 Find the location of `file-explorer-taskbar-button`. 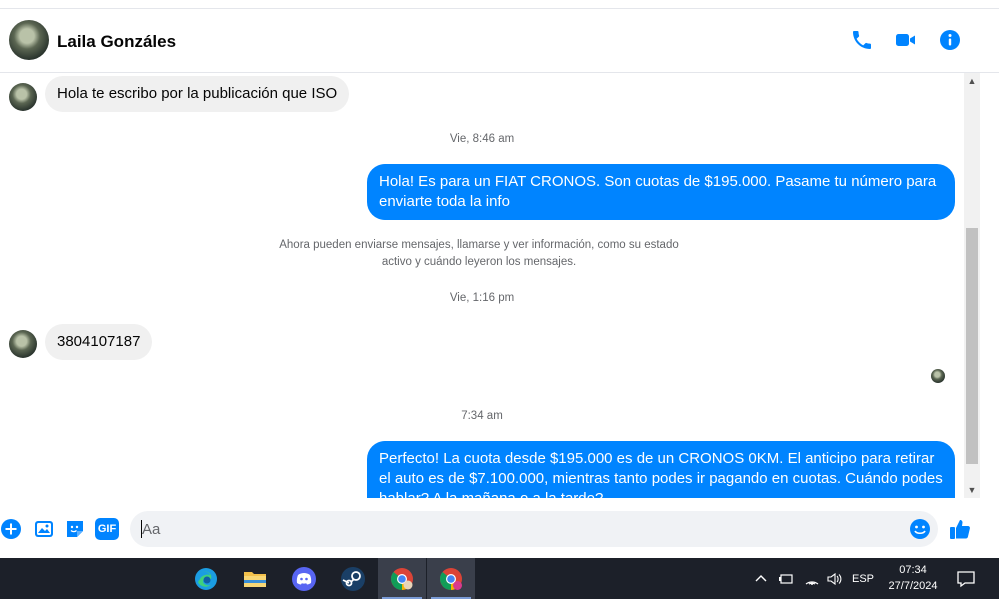

file-explorer-taskbar-button is located at coordinates (255, 578).